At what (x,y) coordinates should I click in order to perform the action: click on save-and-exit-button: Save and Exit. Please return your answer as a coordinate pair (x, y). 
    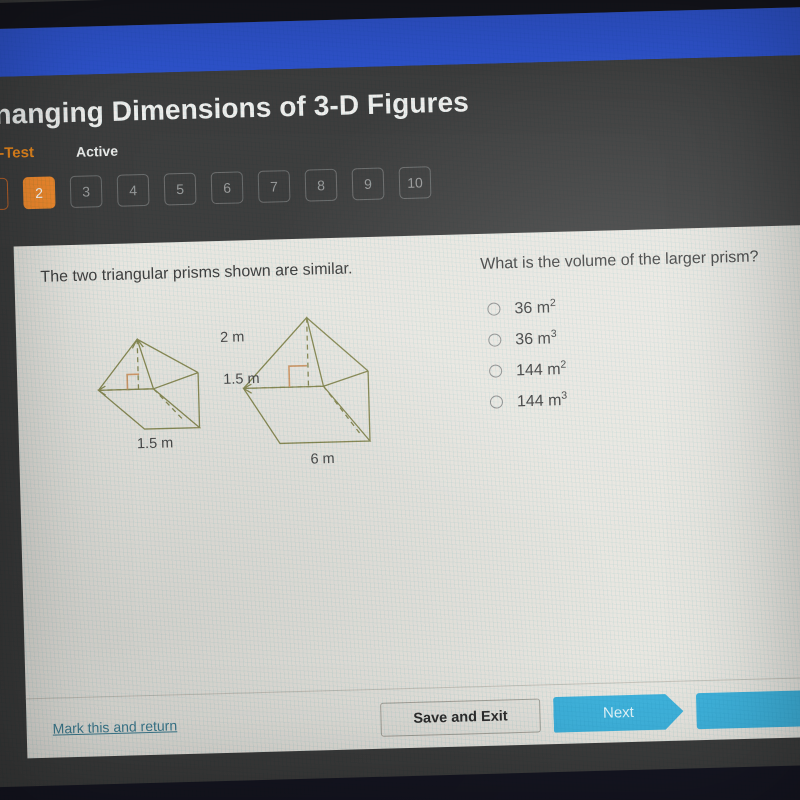
    Looking at the image, I should click on (460, 717).